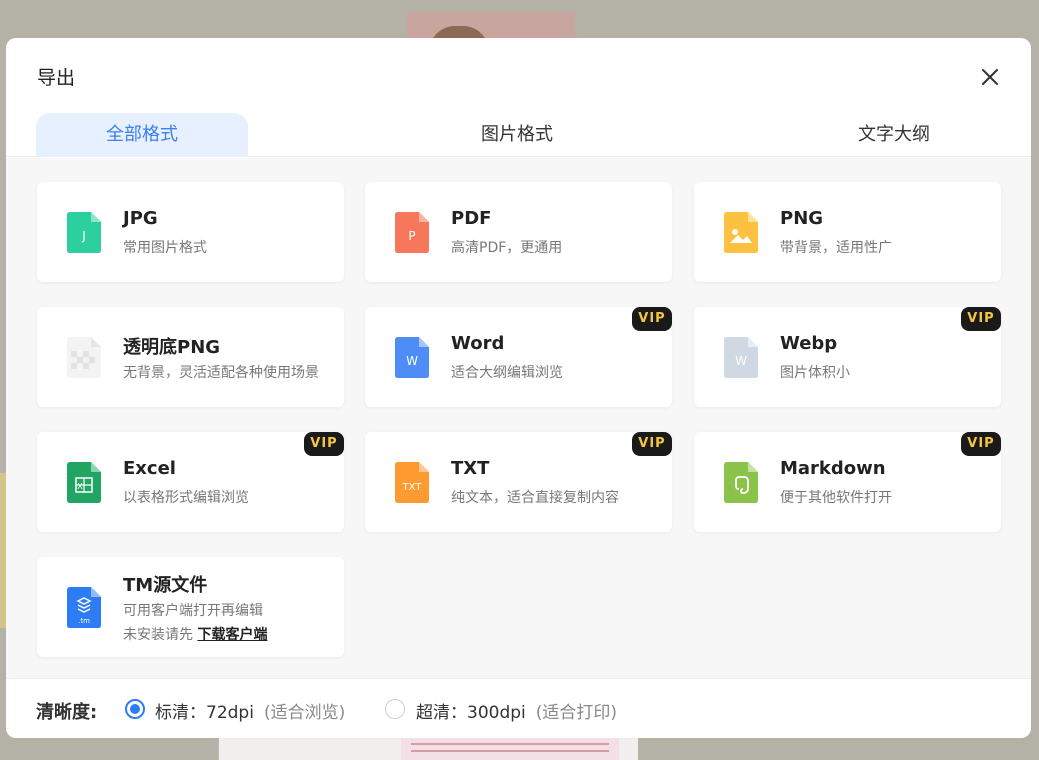 The height and width of the screenshot is (760, 1039). I want to click on format-name: Webp, so click(809, 343).